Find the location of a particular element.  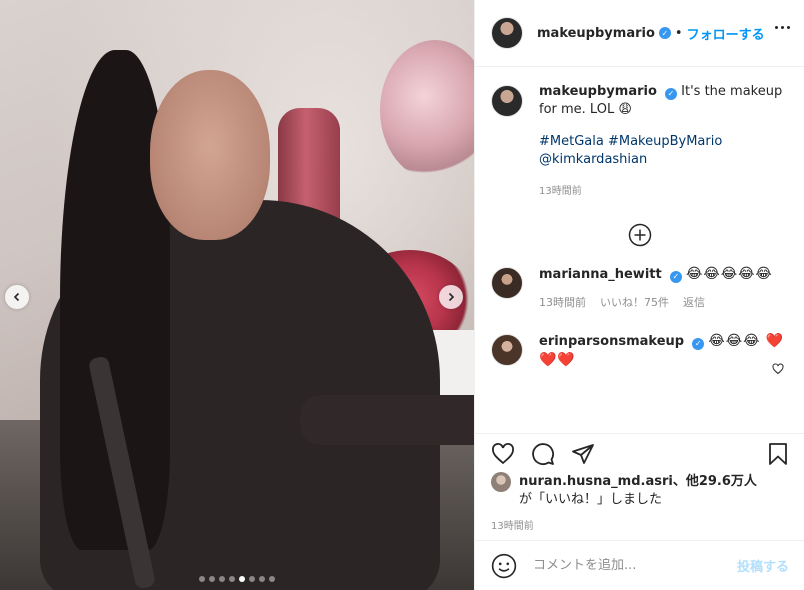

bookmark-icon is located at coordinates (778, 454).